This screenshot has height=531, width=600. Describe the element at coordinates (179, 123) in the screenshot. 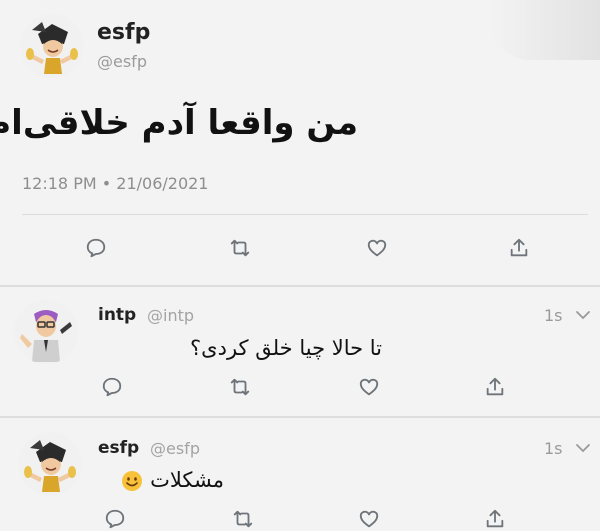

I see `tweet-text: من واقعا آدم خلاقی‌ام!` at that location.